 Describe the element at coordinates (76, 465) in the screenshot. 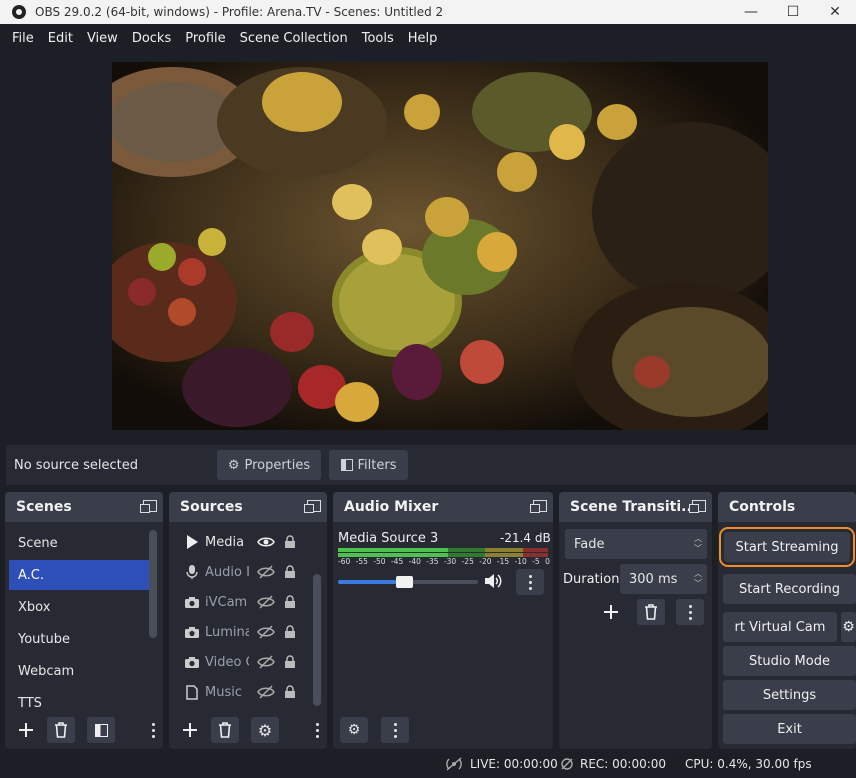

I see `source-status-label: No source selected` at that location.